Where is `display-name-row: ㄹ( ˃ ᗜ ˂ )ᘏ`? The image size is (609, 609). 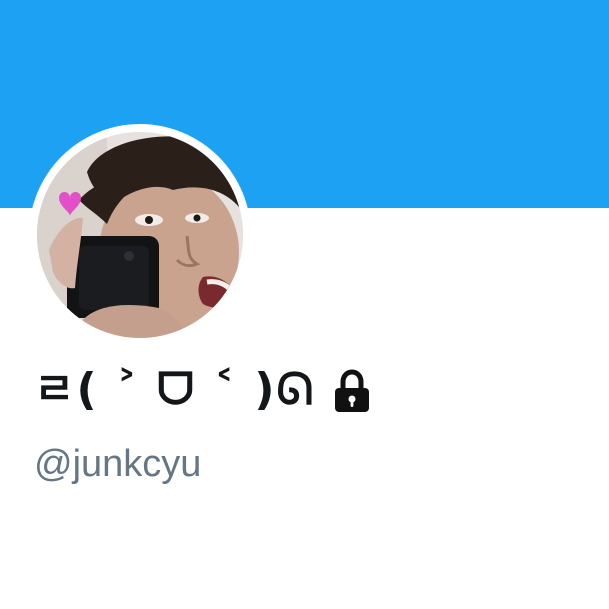
display-name-row: ㄹ( ˃ ᗜ ˂ )ᘏ is located at coordinates (204, 390).